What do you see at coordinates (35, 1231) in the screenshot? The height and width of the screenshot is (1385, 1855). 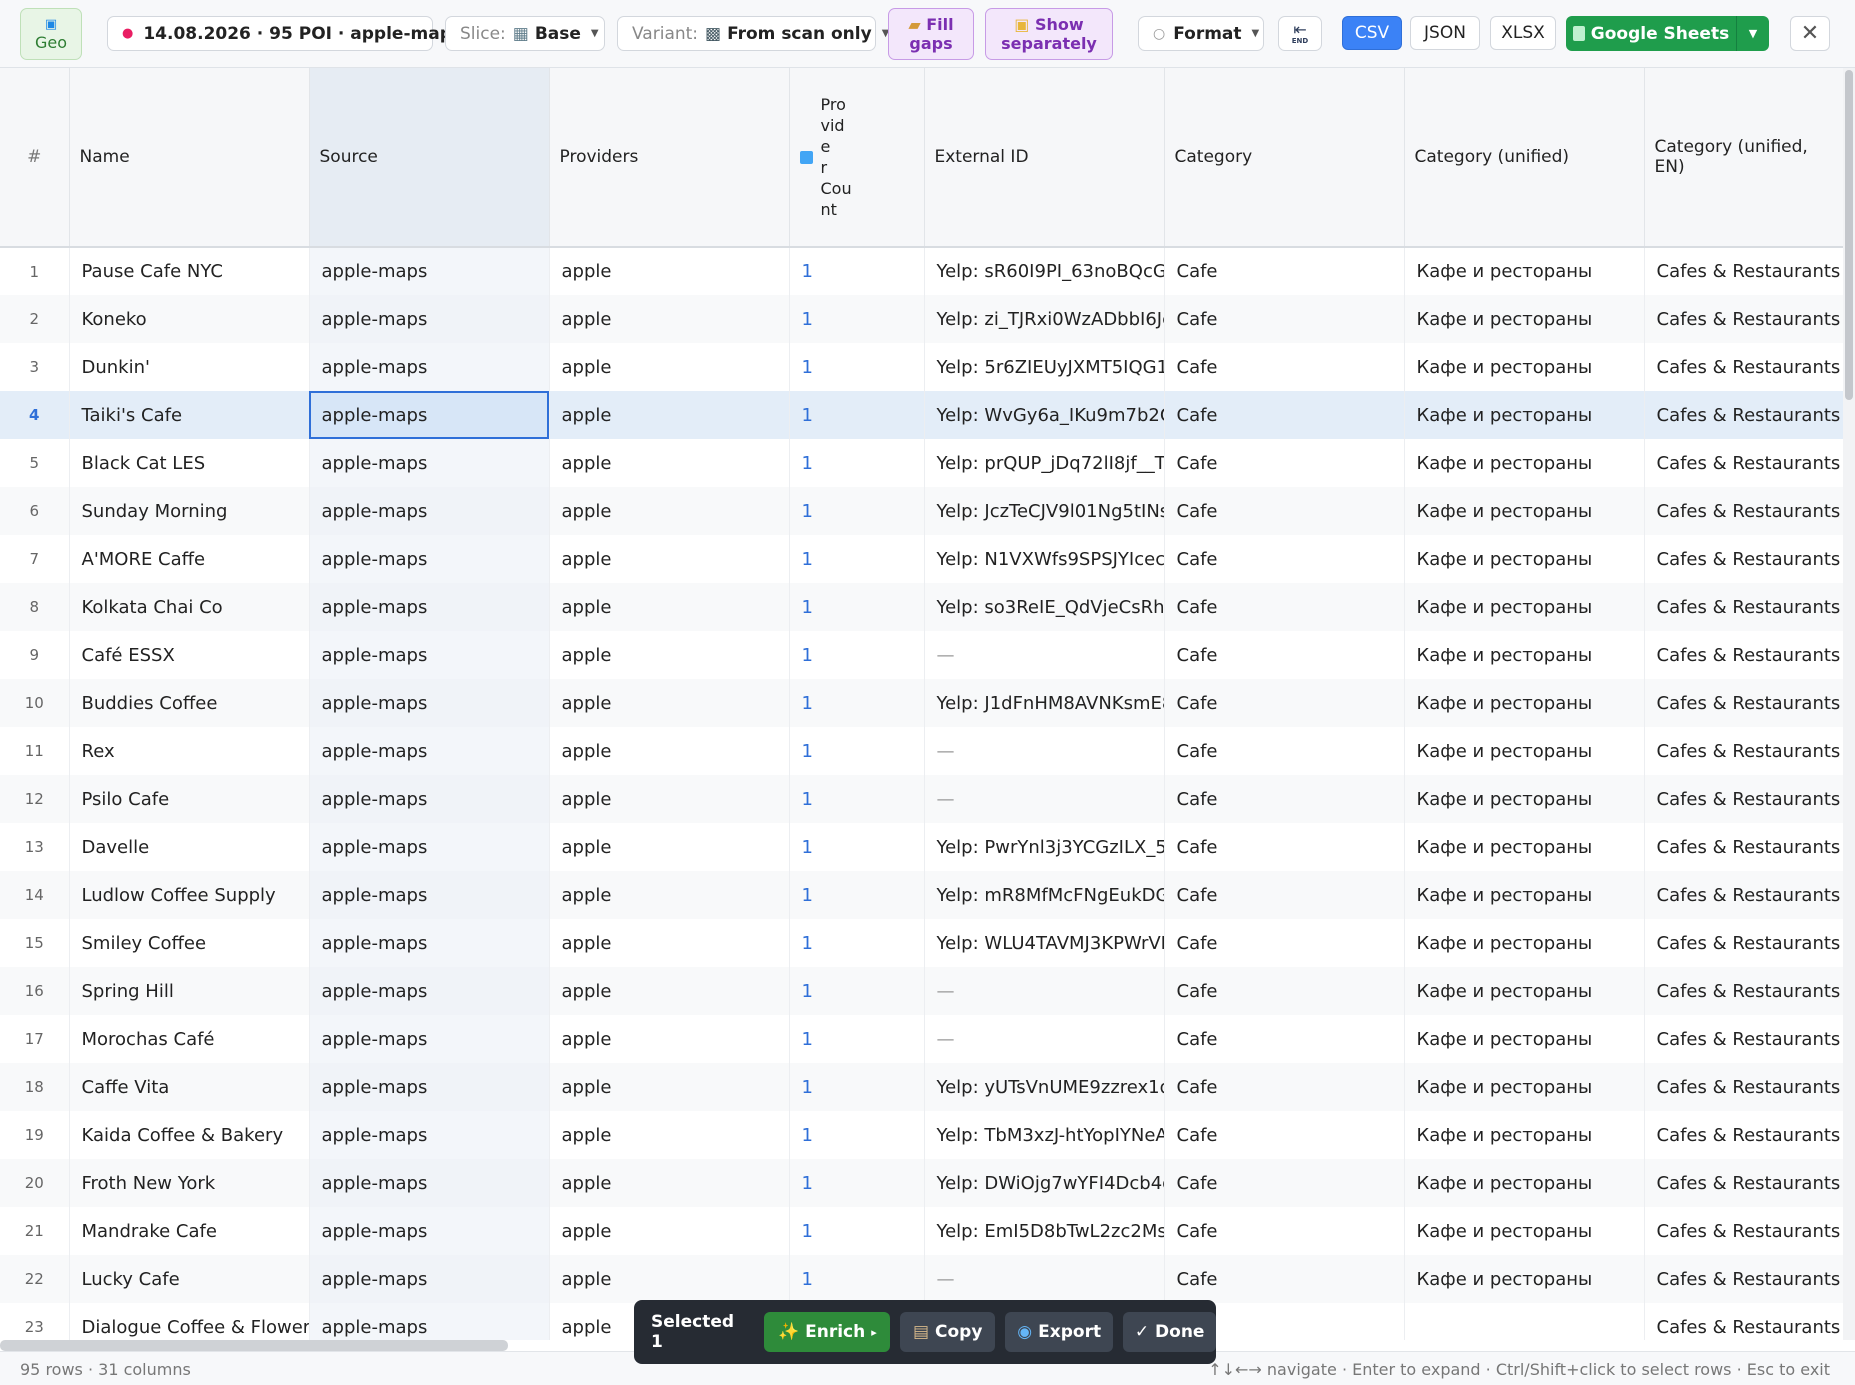 I see `row-index: 21` at bounding box center [35, 1231].